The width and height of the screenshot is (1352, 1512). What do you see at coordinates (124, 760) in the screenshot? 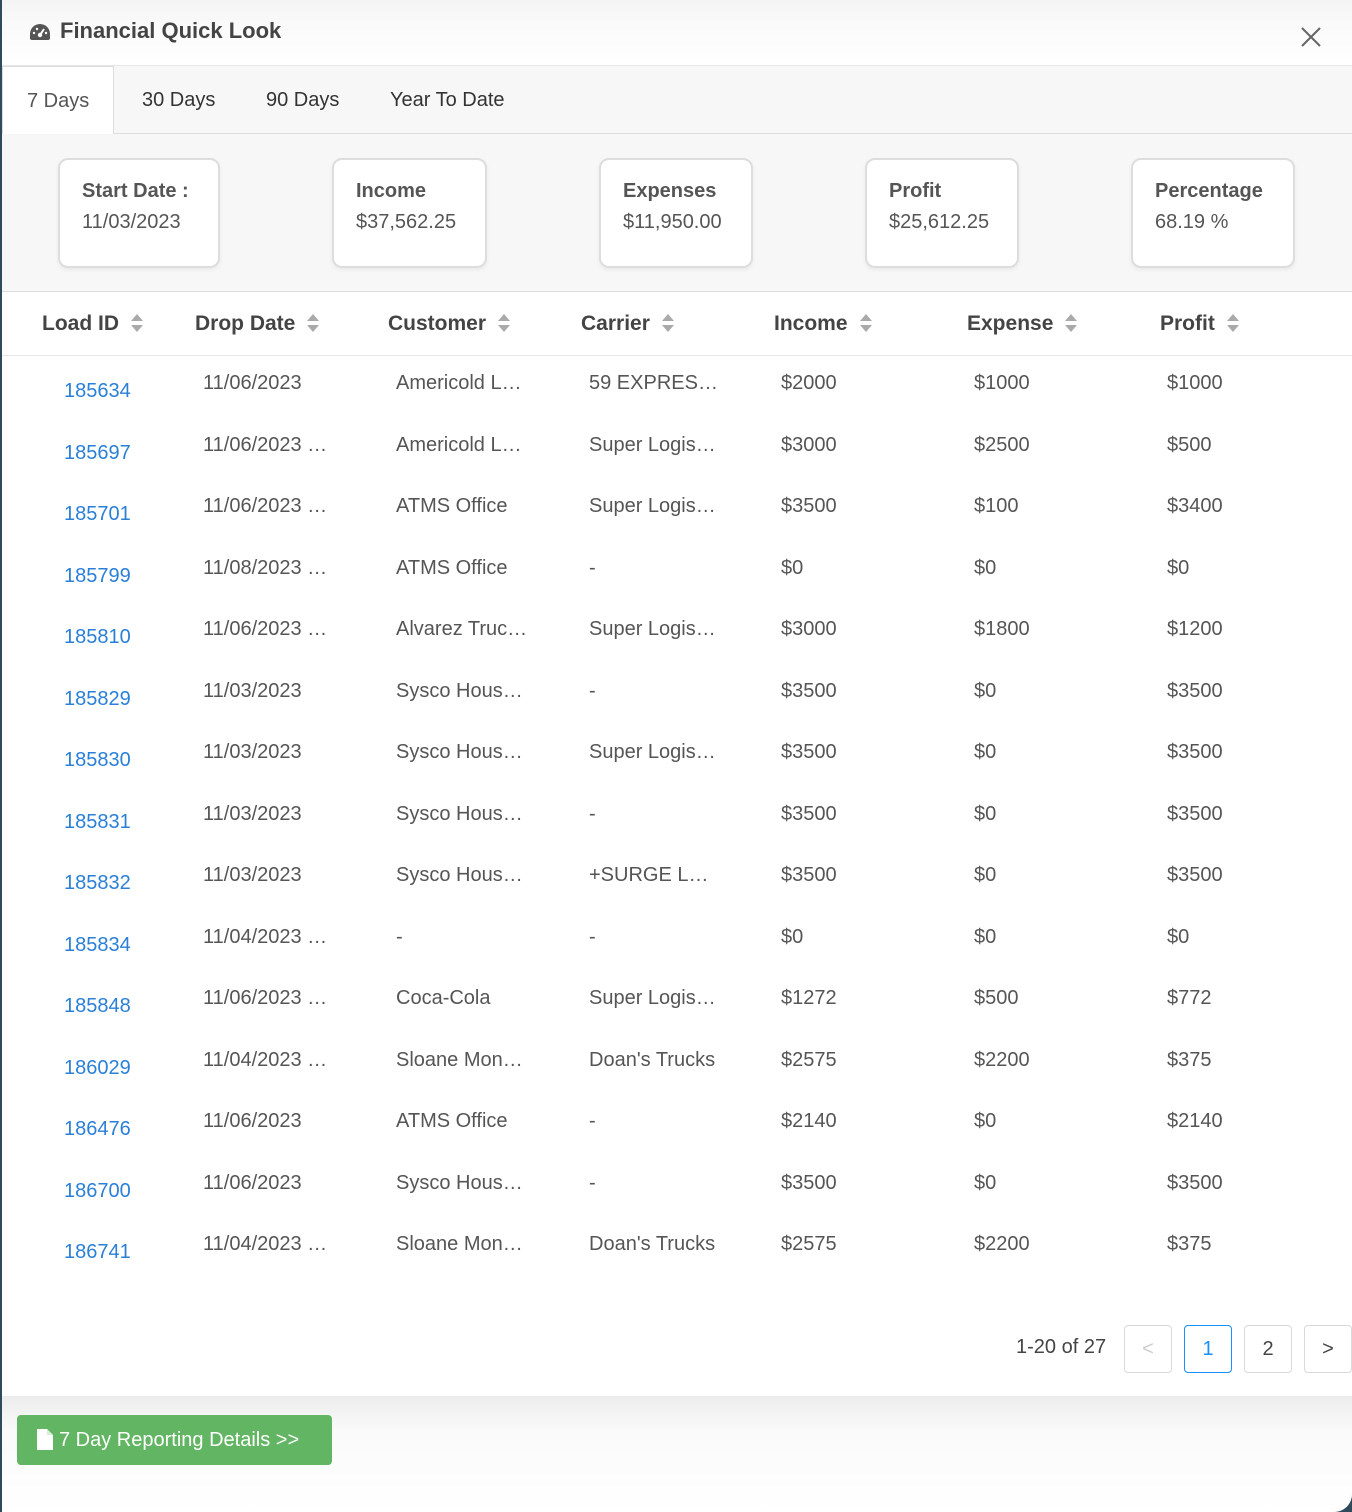
I see `load-id-link: 185830` at bounding box center [124, 760].